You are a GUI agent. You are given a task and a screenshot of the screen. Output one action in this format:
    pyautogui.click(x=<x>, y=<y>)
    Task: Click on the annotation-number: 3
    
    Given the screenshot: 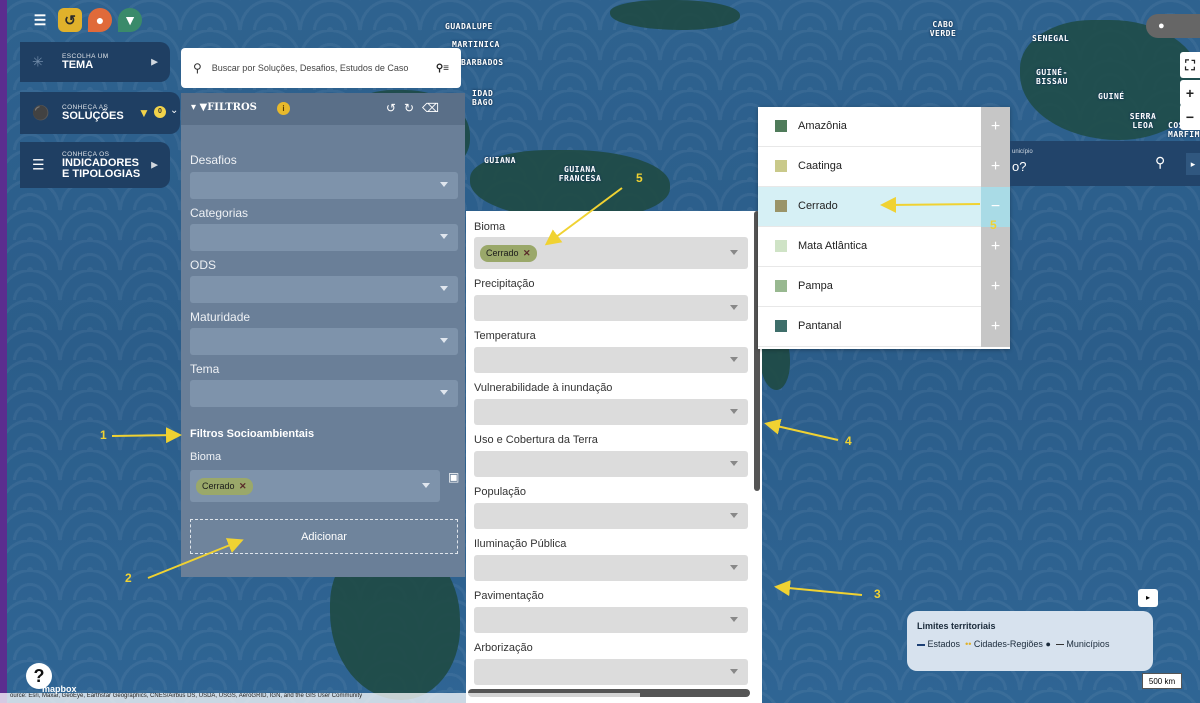 What is the action you would take?
    pyautogui.click(x=877, y=594)
    